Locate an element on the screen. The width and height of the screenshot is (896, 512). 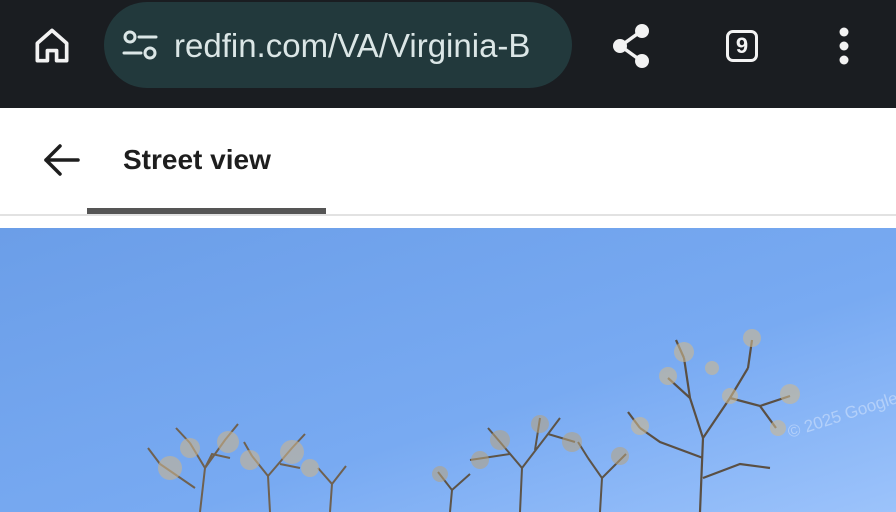
share-icon is located at coordinates (631, 46).